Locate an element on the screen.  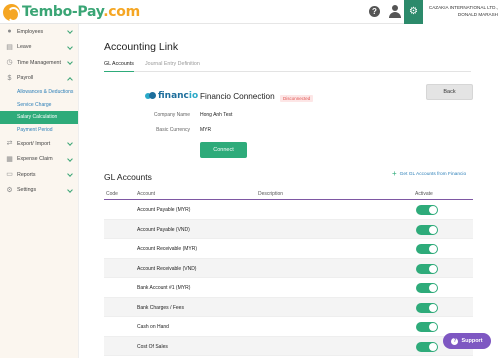
account-cell: Bank Account #1 (MYR) is located at coordinates (164, 288).